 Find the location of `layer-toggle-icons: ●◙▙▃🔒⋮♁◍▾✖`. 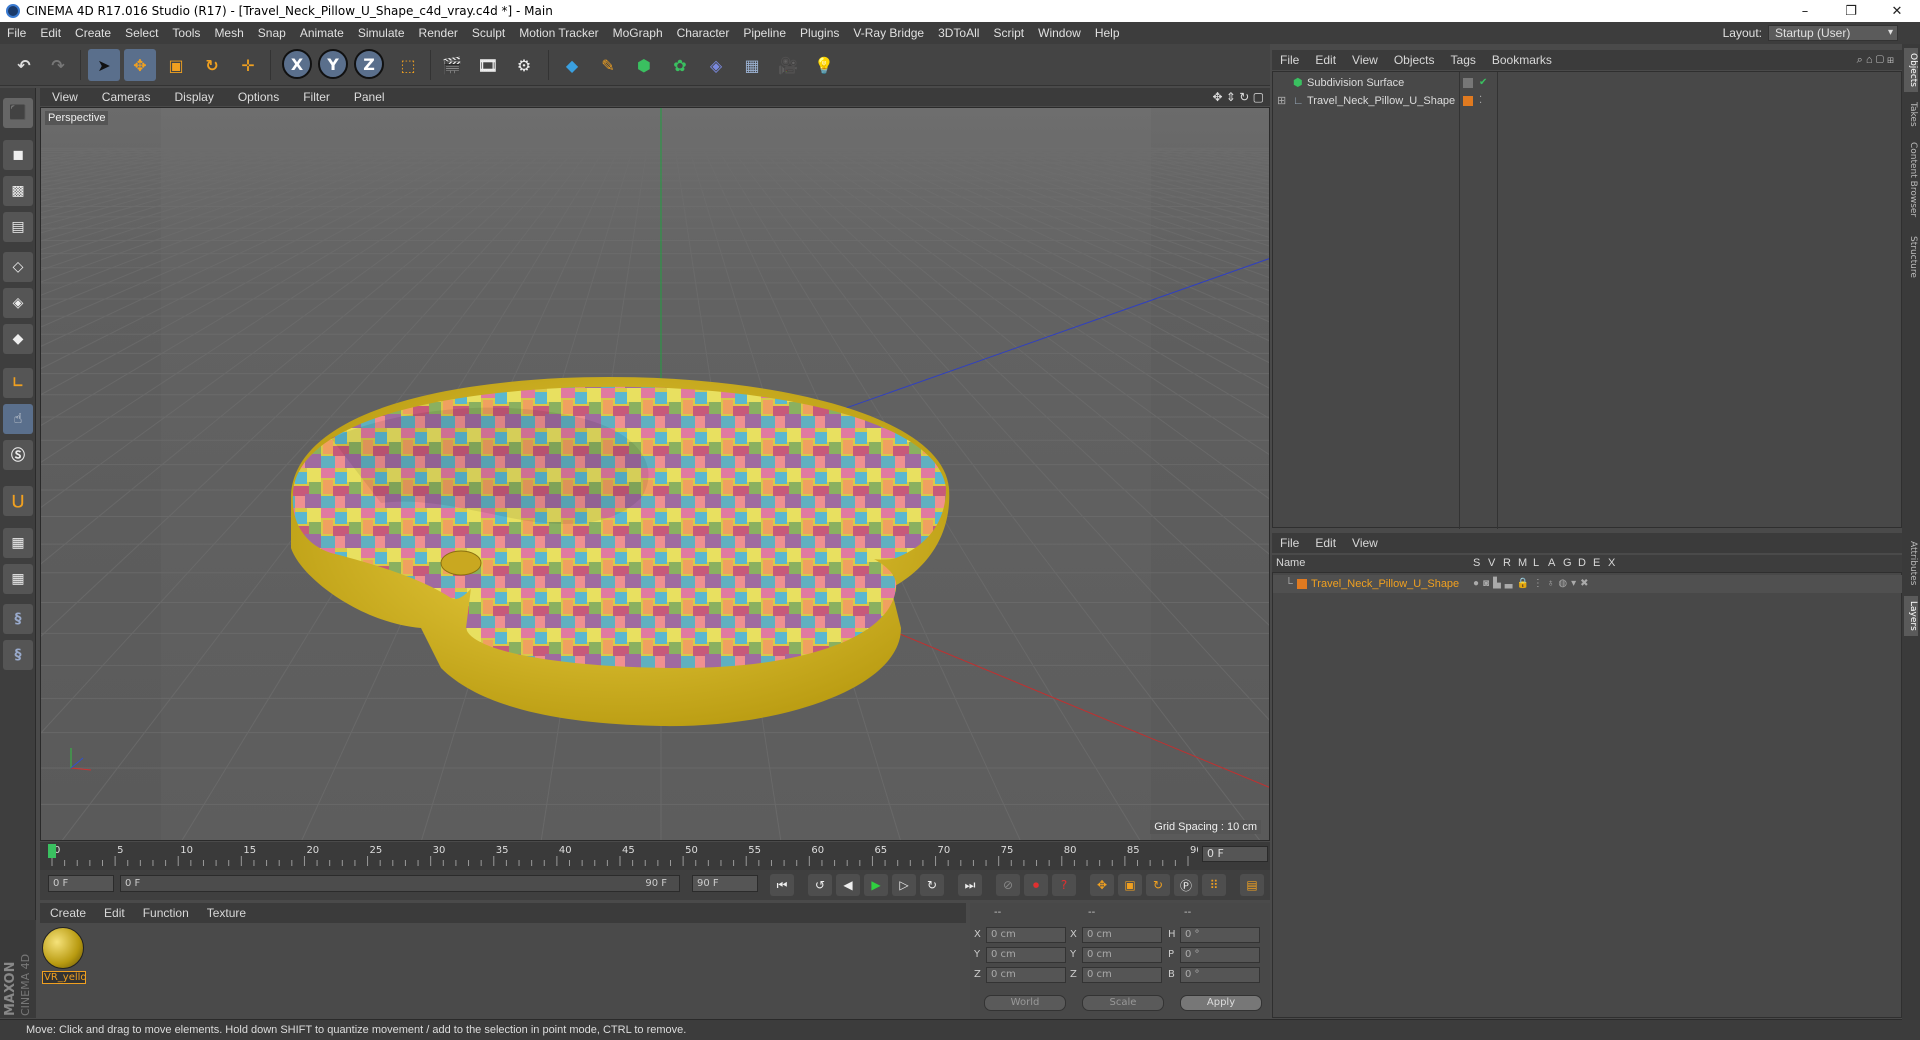

layer-toggle-icons: ●◙▙▃🔒⋮♁◍▾✖ is located at coordinates (1533, 584).